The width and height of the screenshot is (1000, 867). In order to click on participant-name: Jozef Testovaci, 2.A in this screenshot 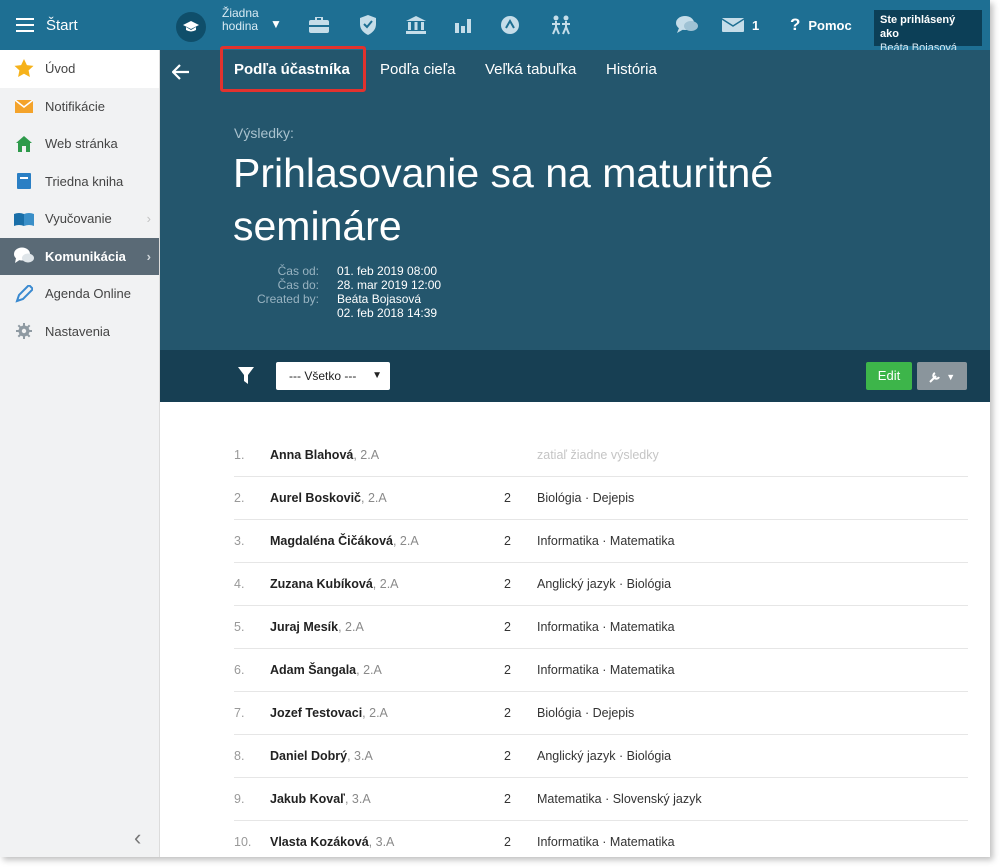, I will do `click(329, 713)`.